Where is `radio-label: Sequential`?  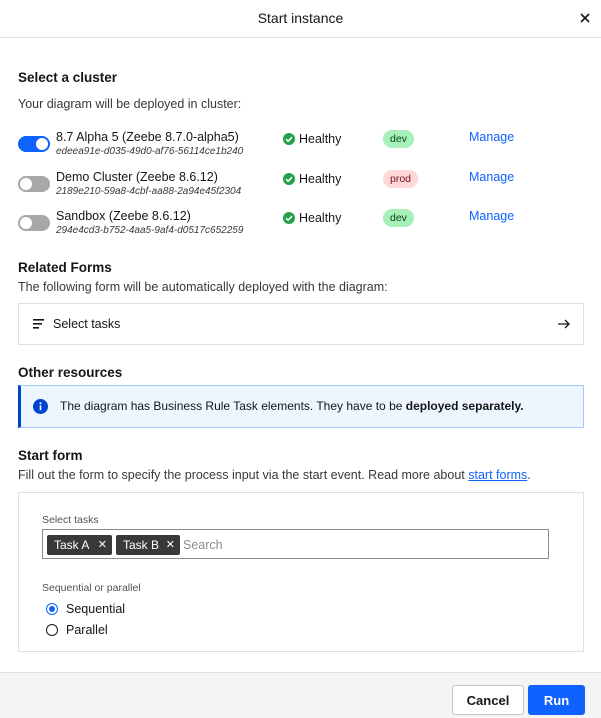 radio-label: Sequential is located at coordinates (96, 609).